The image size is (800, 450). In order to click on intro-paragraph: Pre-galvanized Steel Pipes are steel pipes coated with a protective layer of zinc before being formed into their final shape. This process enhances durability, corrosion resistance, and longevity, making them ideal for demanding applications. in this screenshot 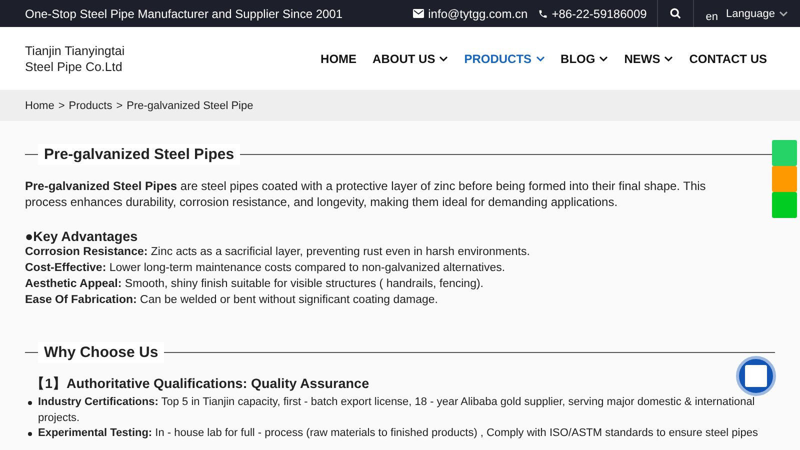, I will do `click(366, 194)`.